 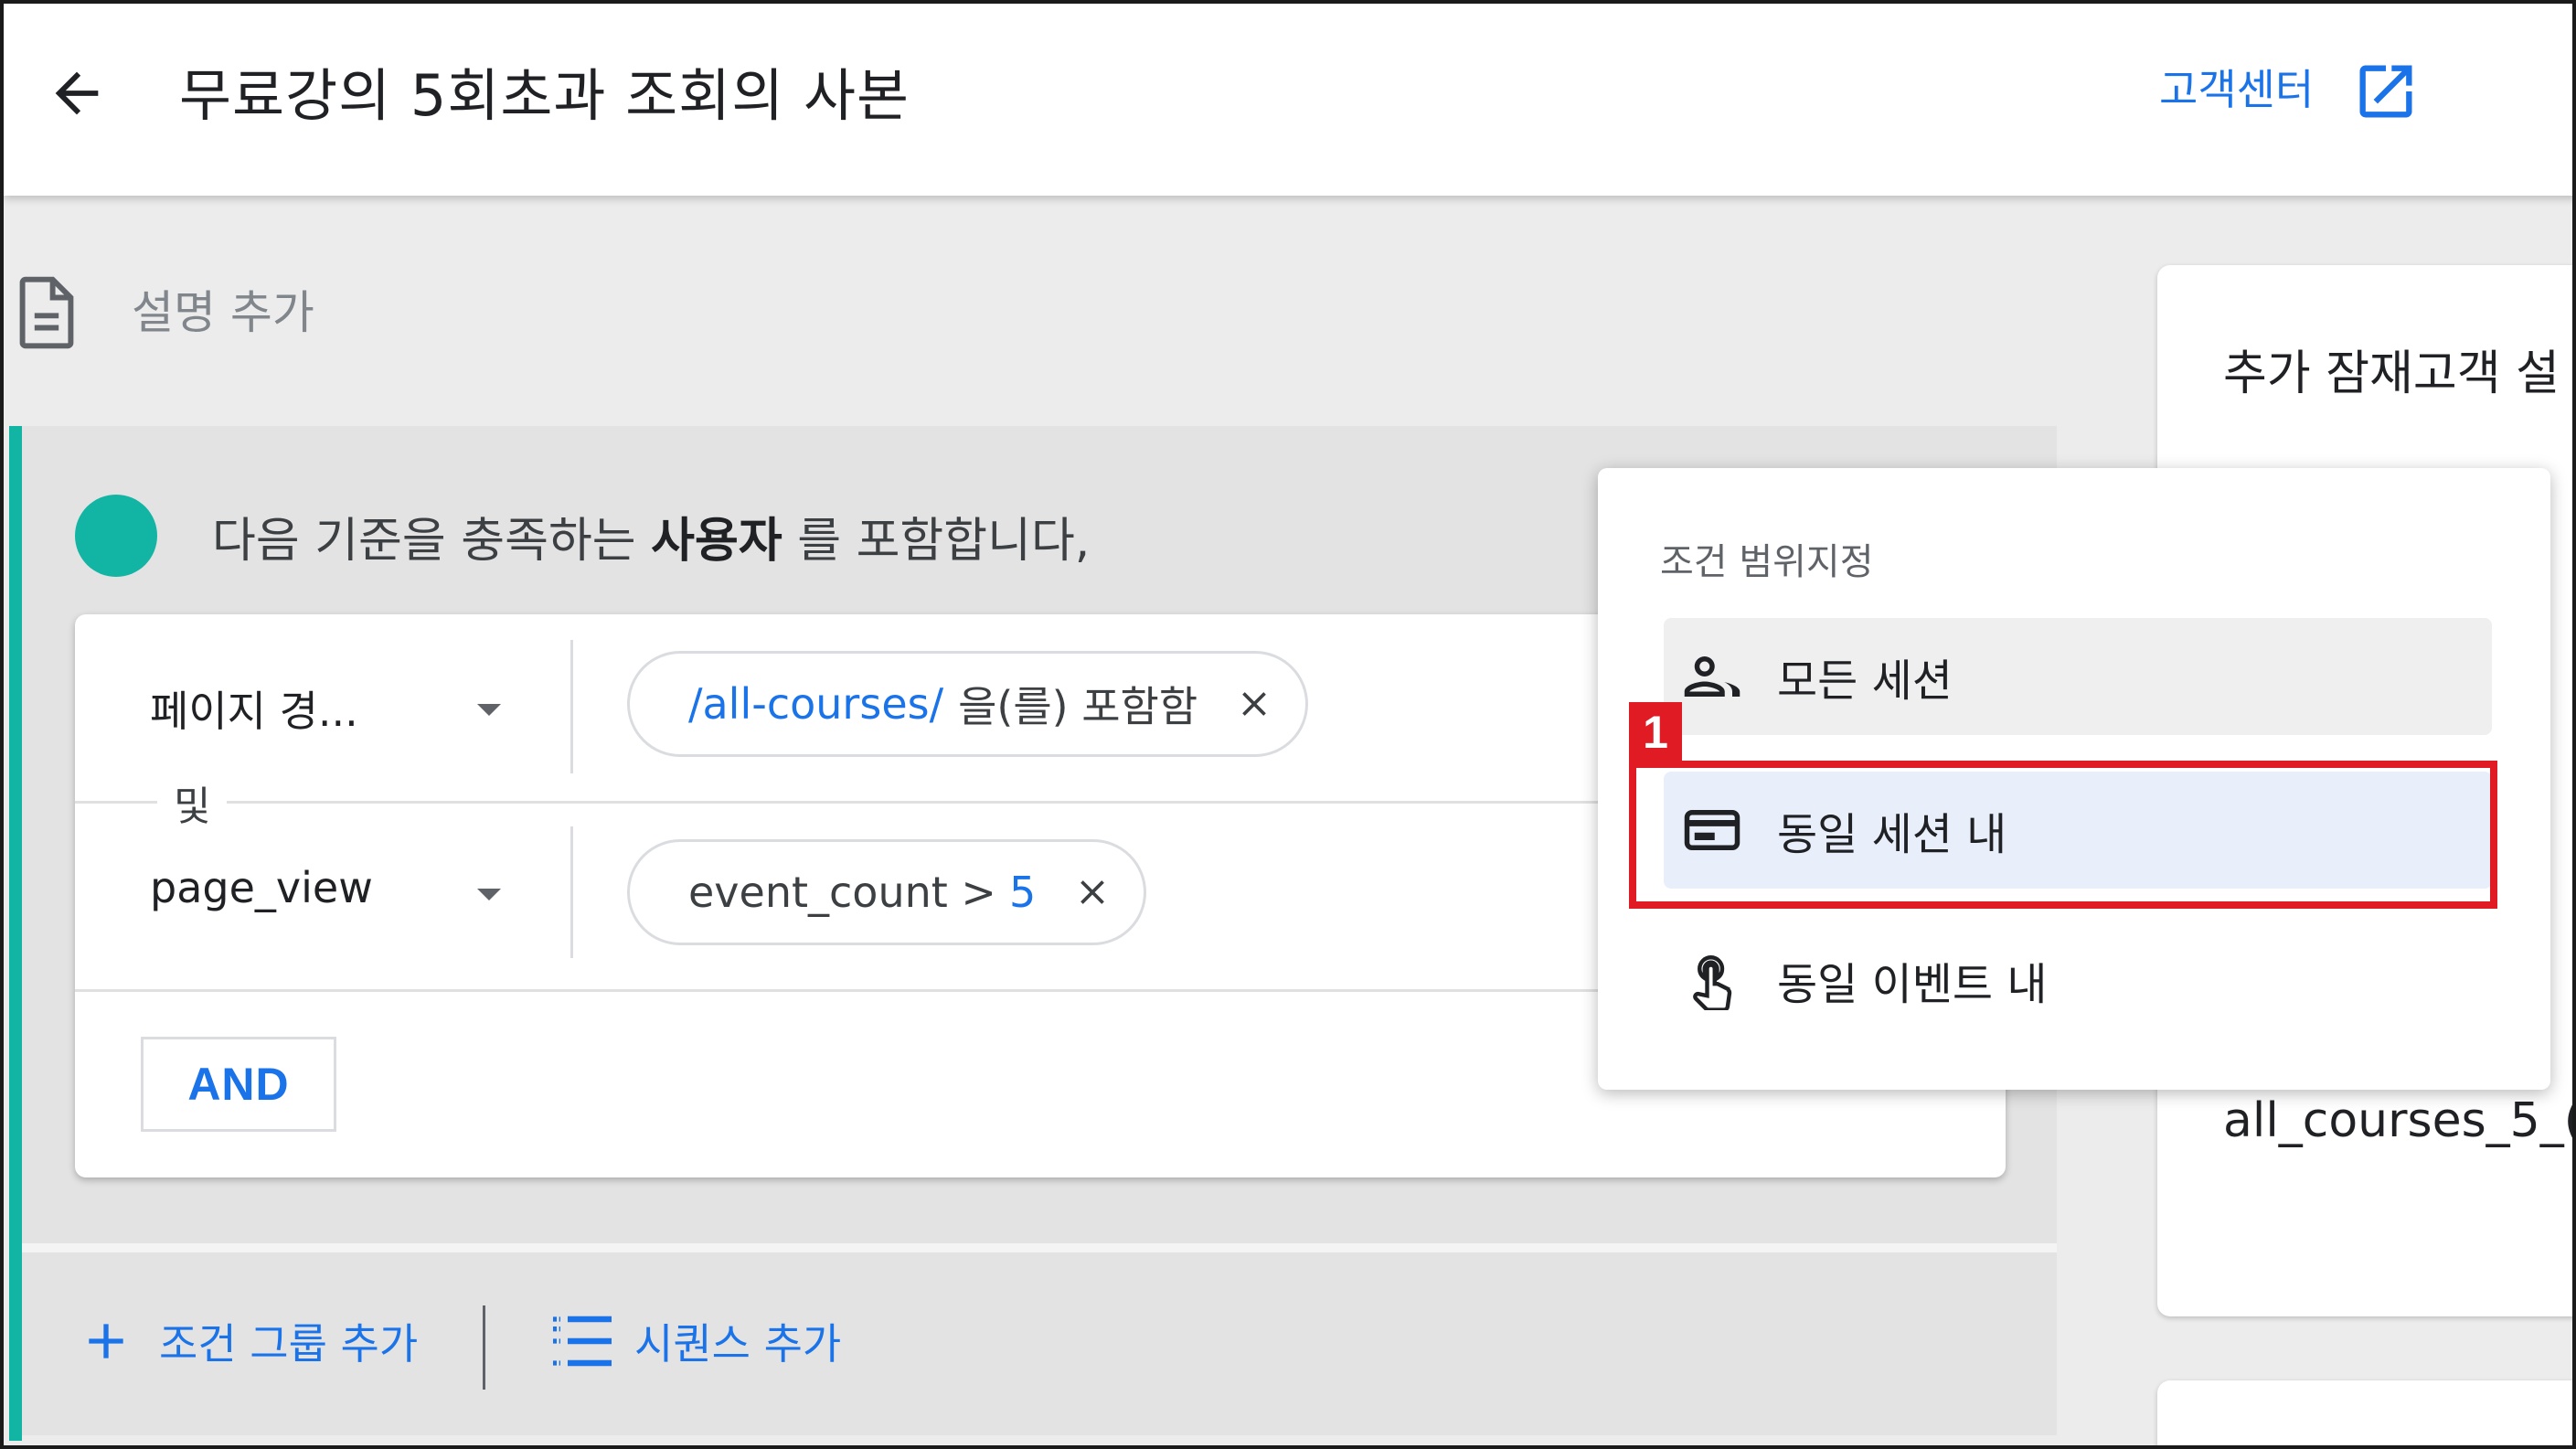 I want to click on footer-divider, so click(x=484, y=1347).